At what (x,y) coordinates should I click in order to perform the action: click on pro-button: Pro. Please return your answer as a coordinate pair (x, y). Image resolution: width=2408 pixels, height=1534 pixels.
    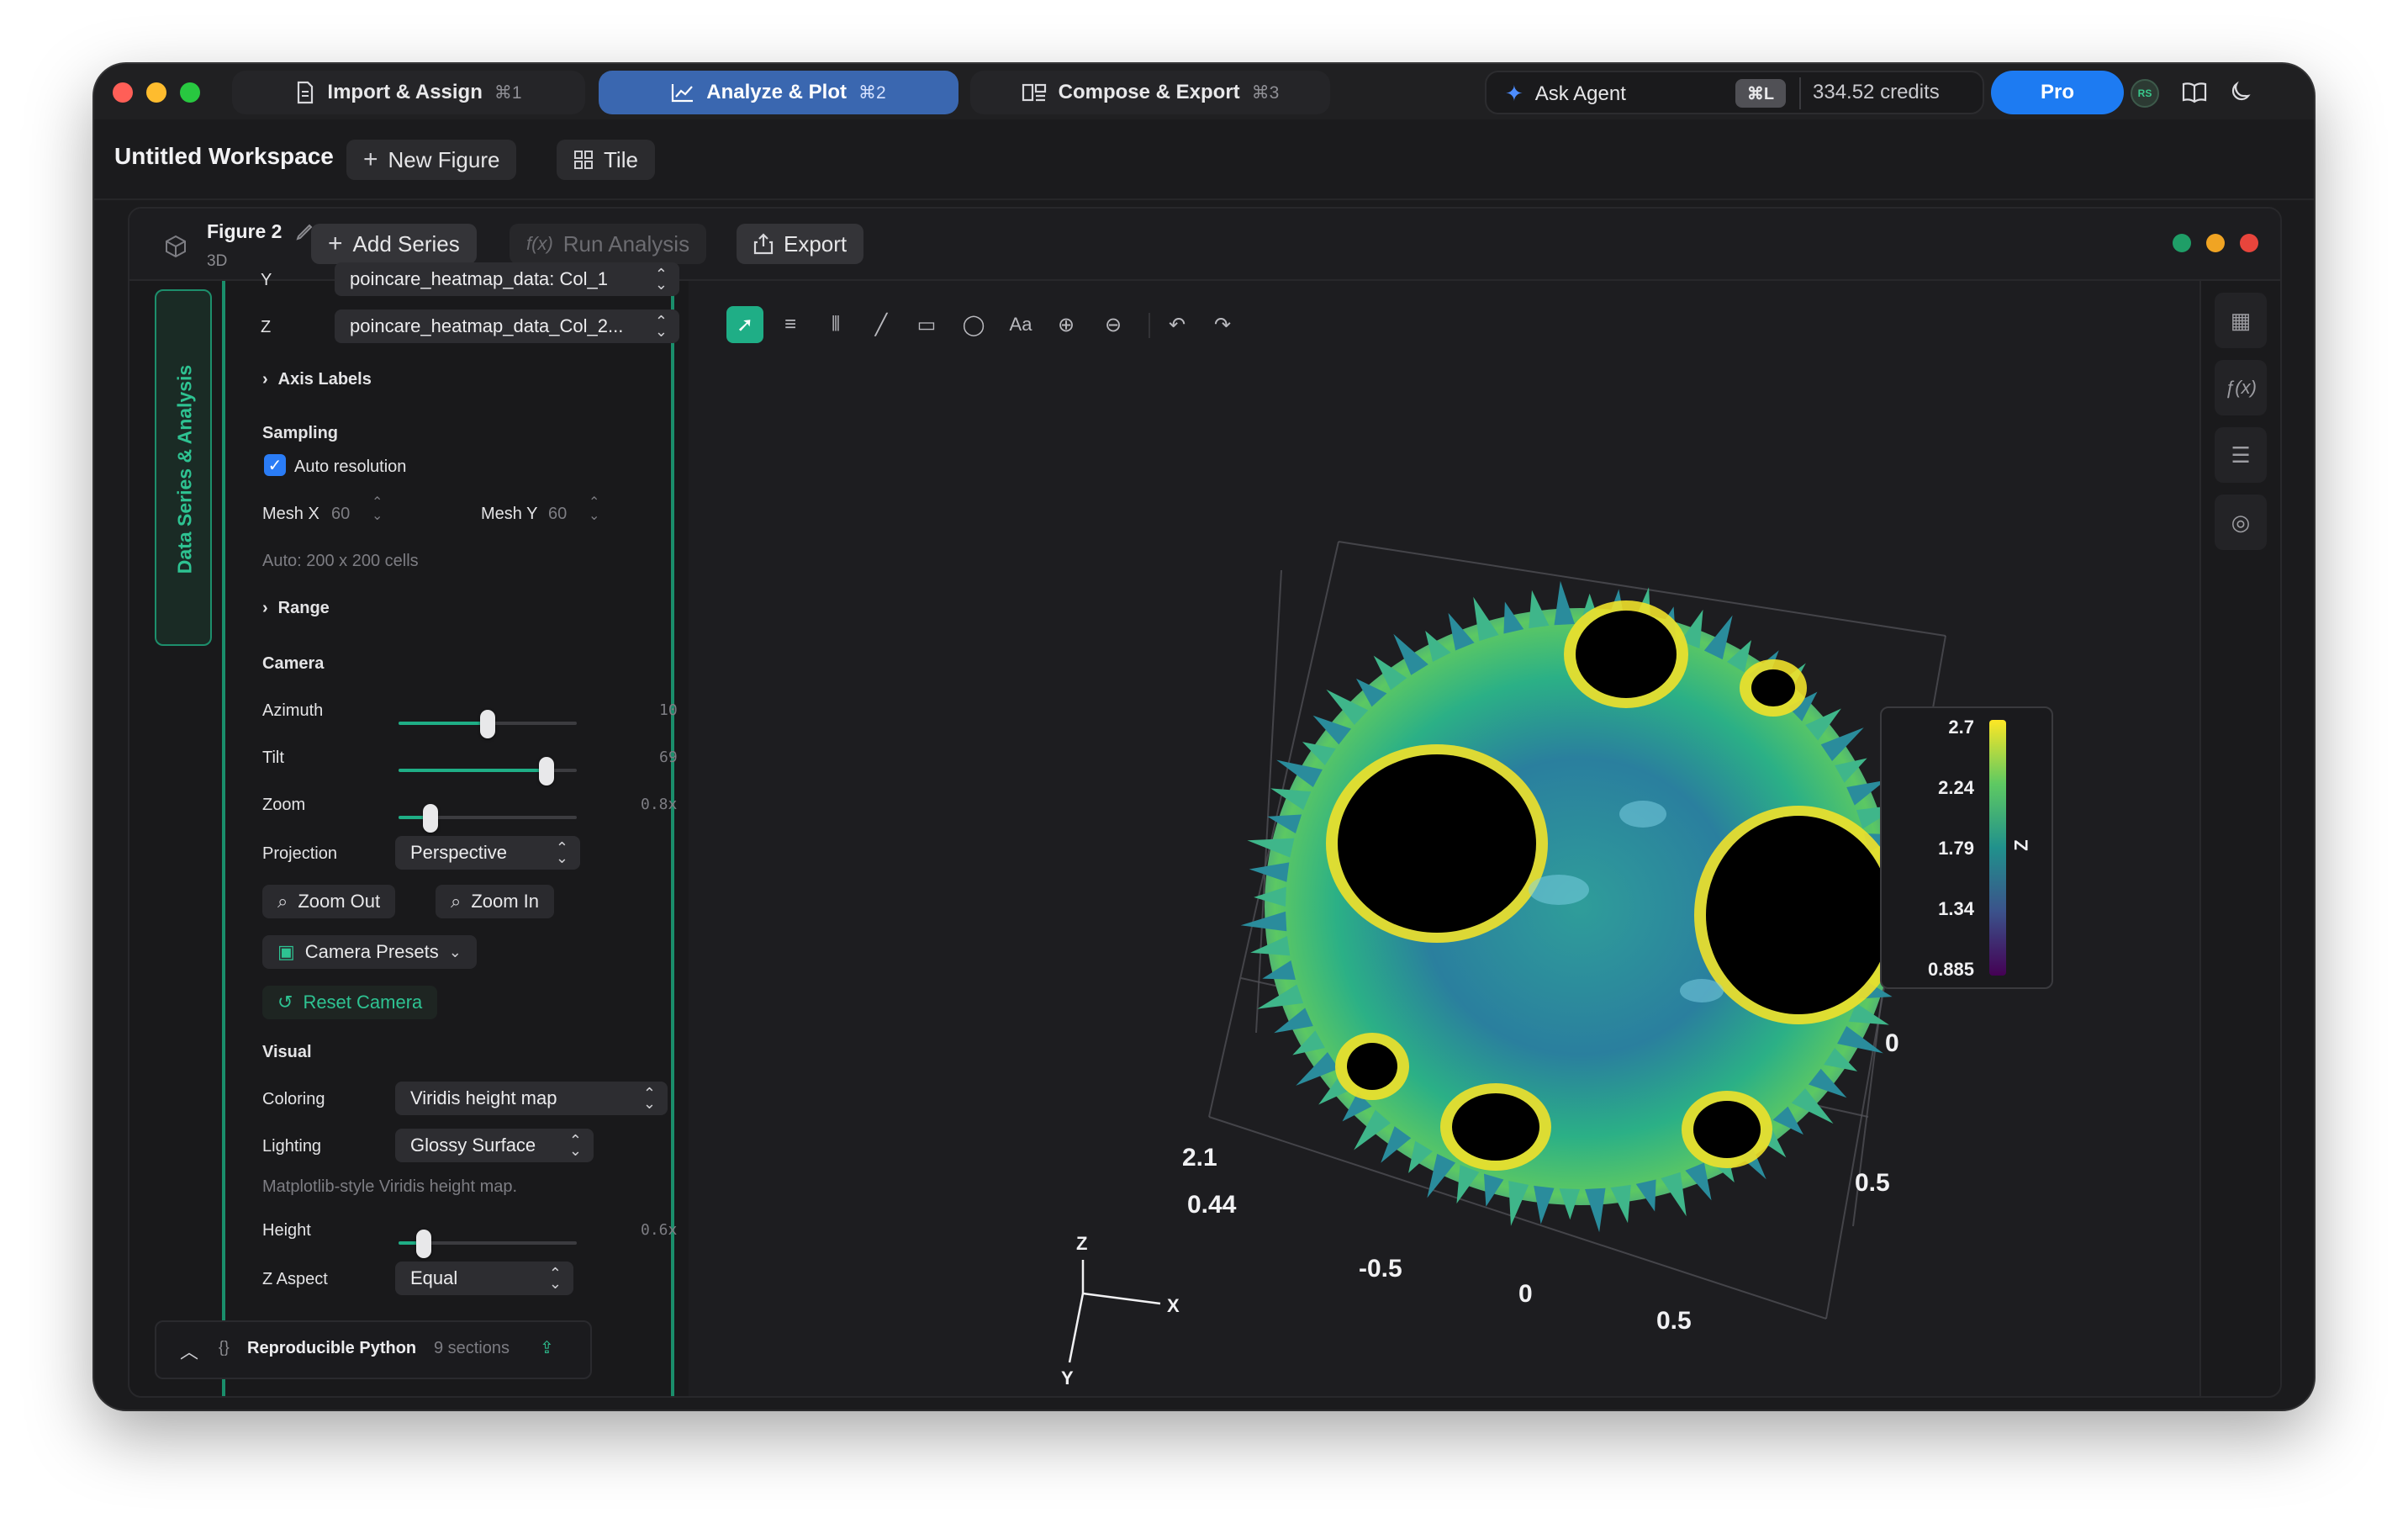
    Looking at the image, I should click on (2057, 92).